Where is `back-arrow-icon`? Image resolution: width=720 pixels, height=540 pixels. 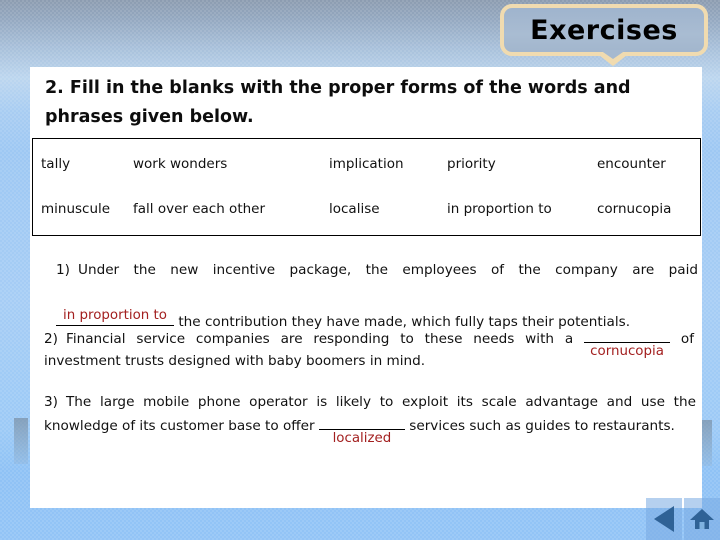 back-arrow-icon is located at coordinates (664, 519).